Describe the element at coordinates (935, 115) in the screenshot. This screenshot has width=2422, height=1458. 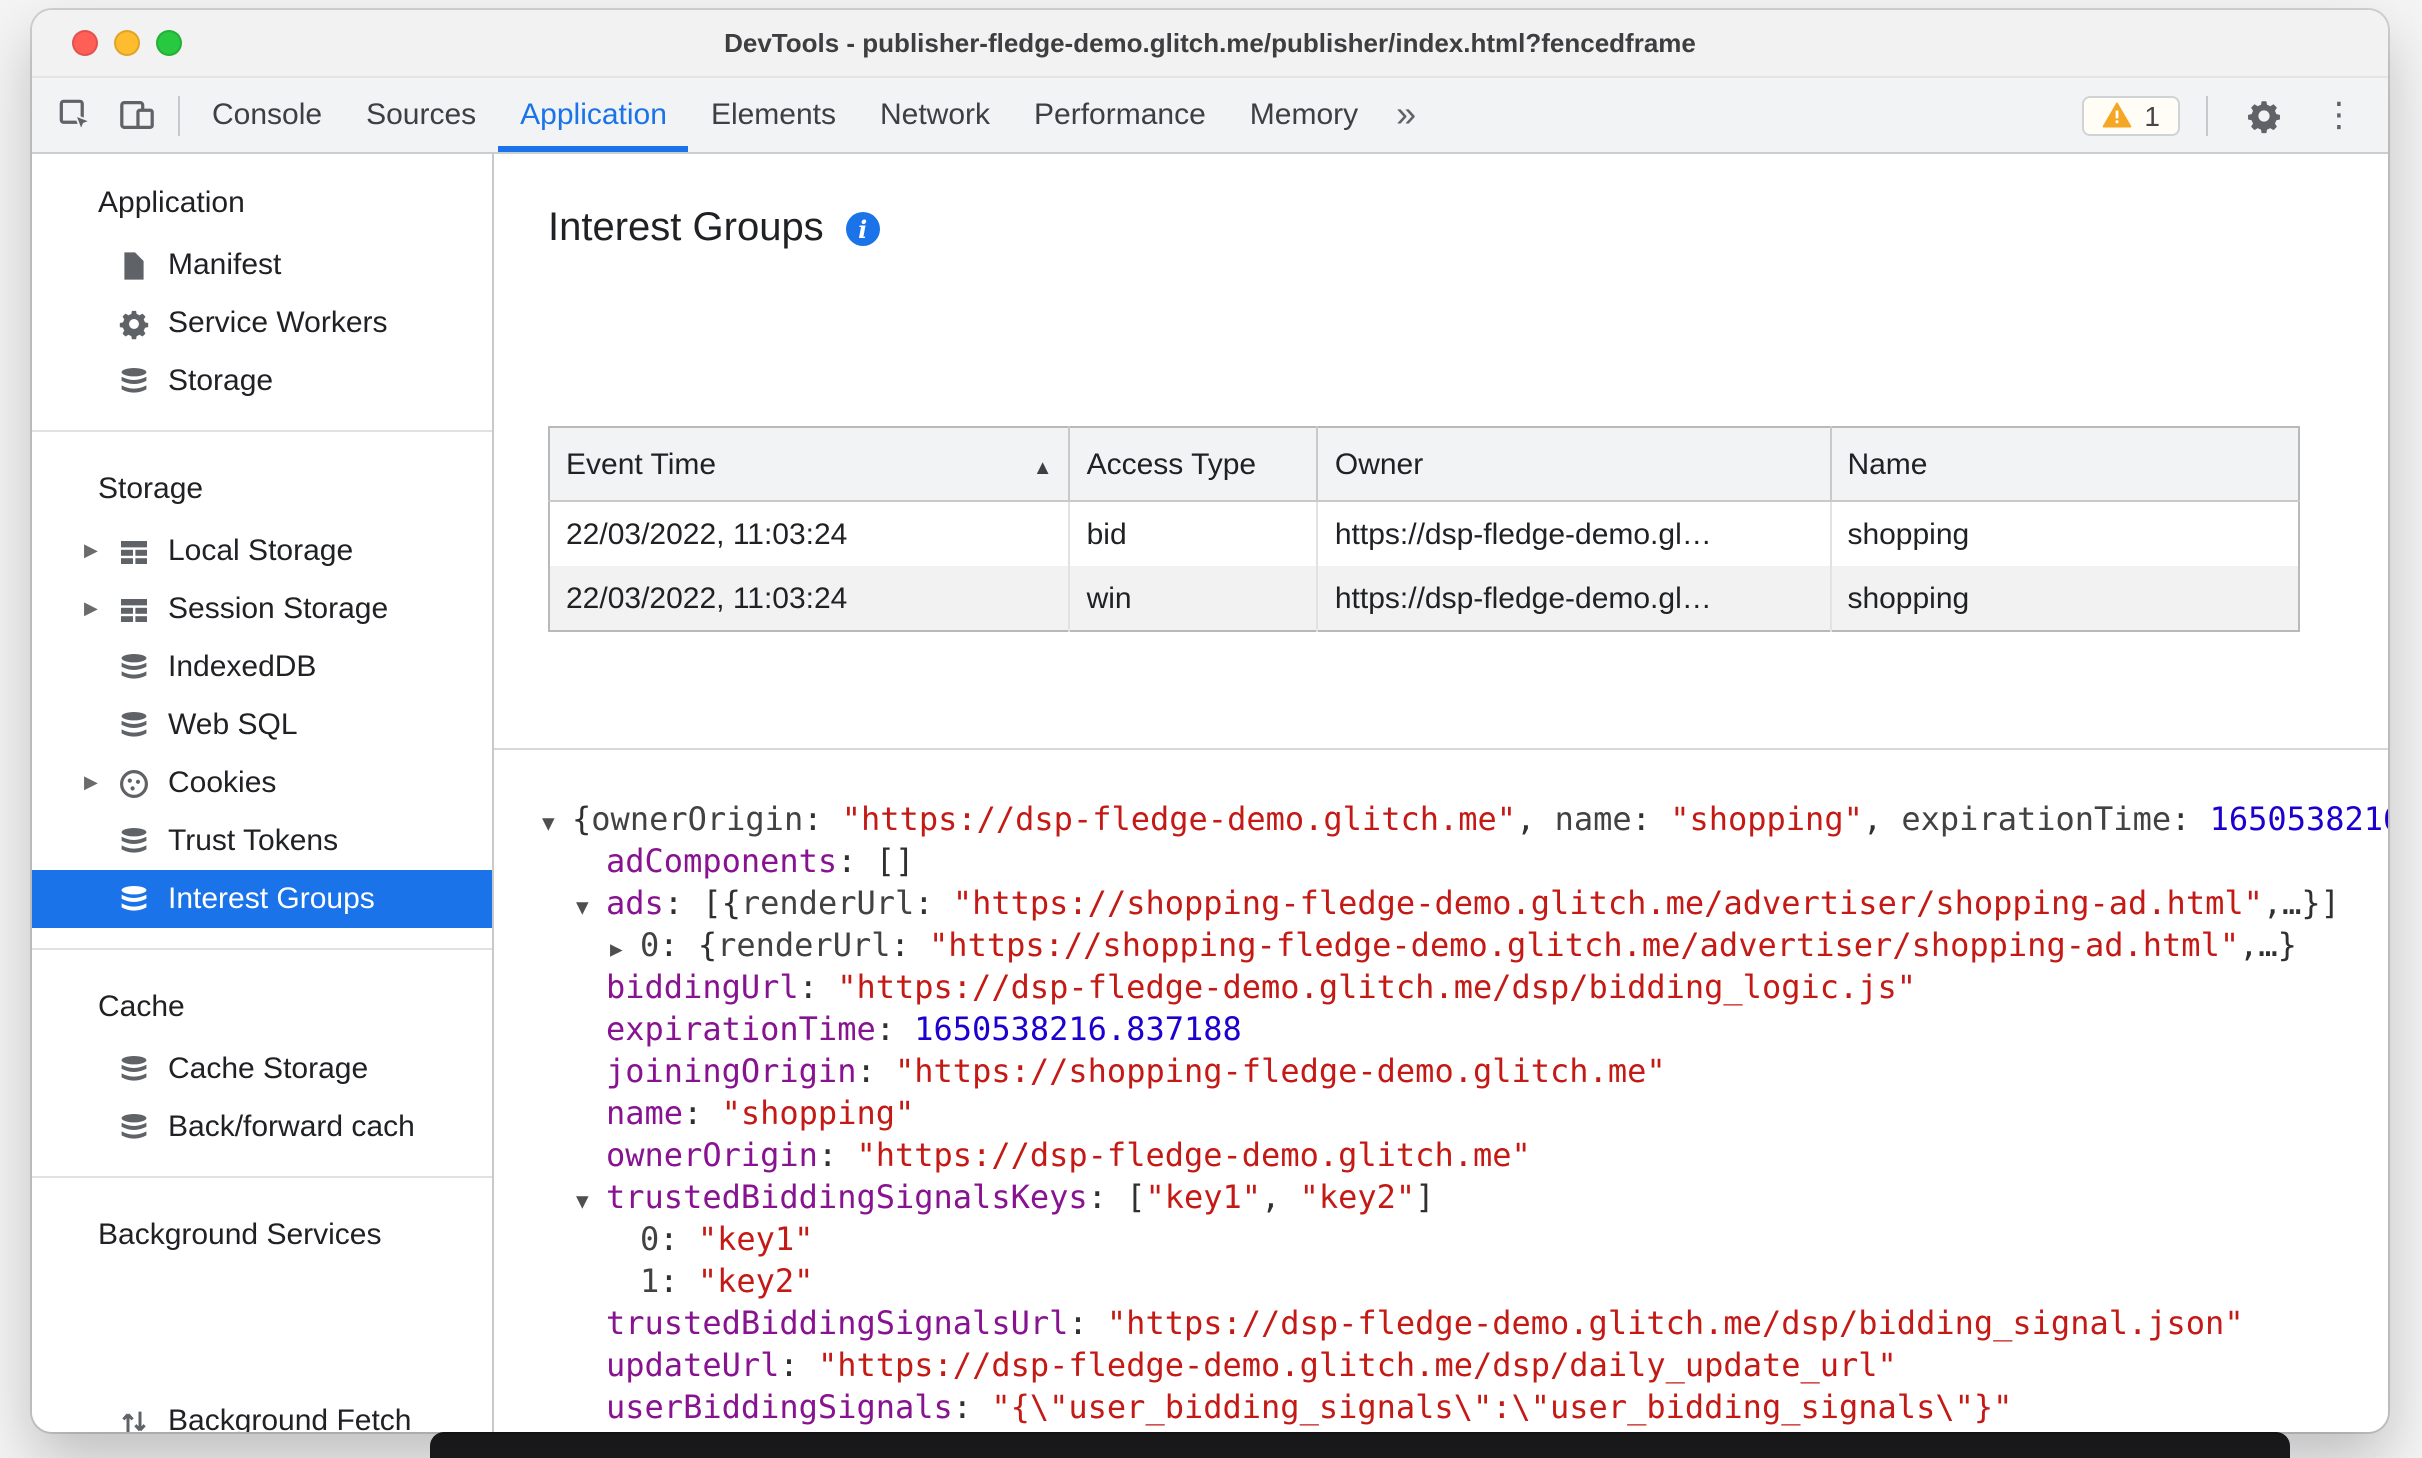
I see `tab-network: Network` at that location.